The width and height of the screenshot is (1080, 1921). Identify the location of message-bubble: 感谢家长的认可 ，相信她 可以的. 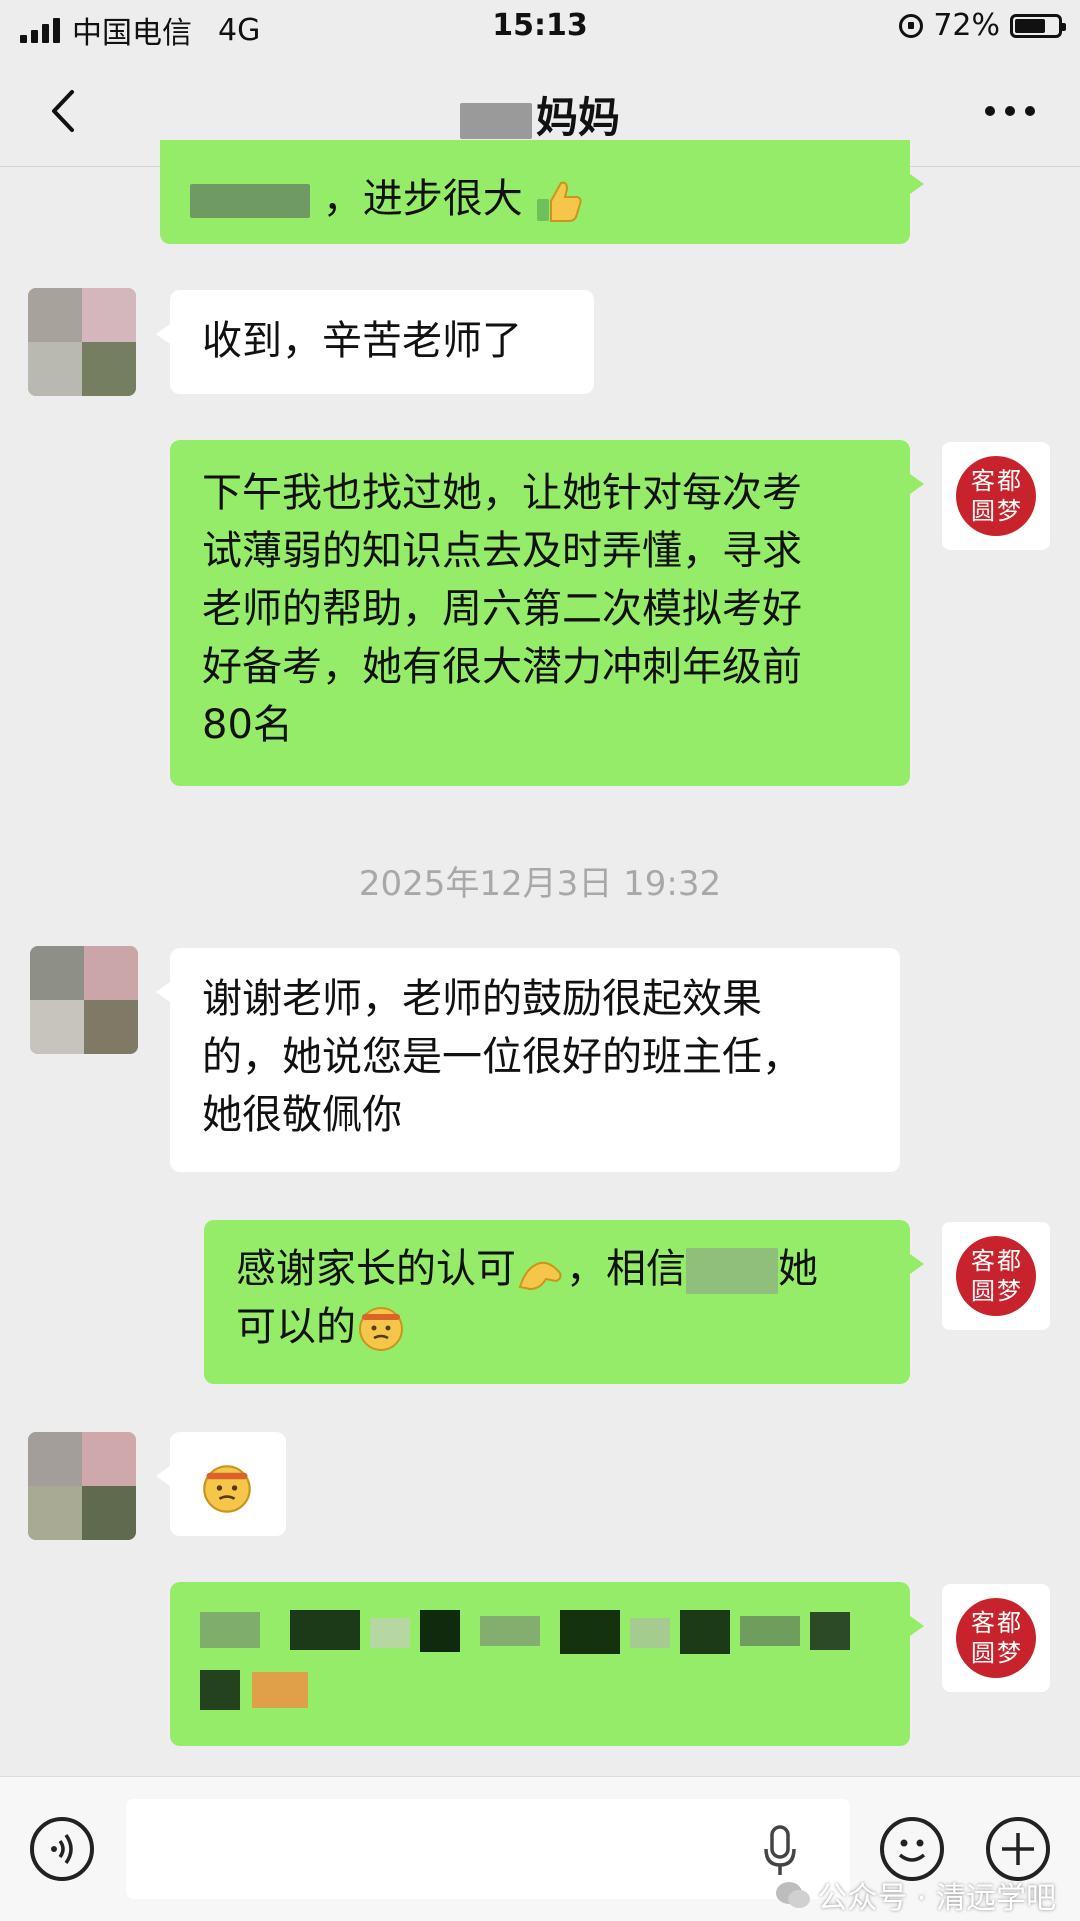
(564, 1302).